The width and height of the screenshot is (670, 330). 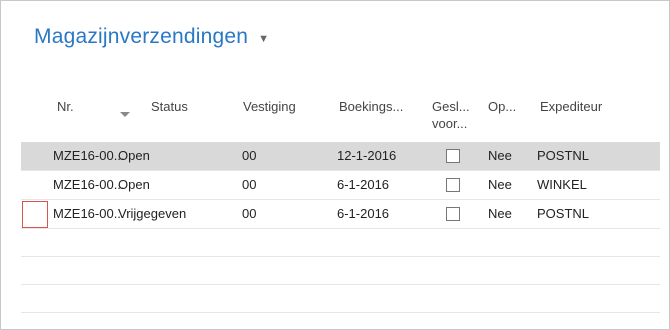 What do you see at coordinates (35, 214) in the screenshot?
I see `row-selector` at bounding box center [35, 214].